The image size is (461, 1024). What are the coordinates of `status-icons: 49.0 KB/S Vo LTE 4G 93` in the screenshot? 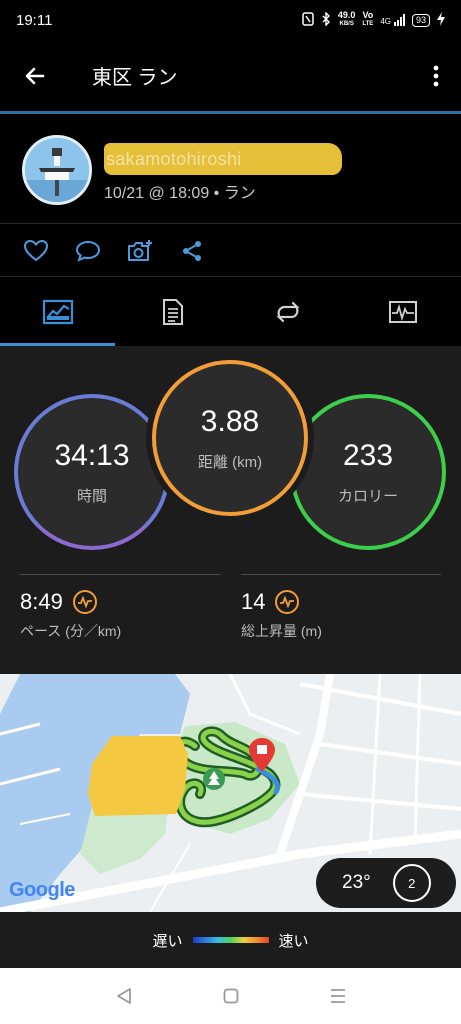 It's located at (373, 20).